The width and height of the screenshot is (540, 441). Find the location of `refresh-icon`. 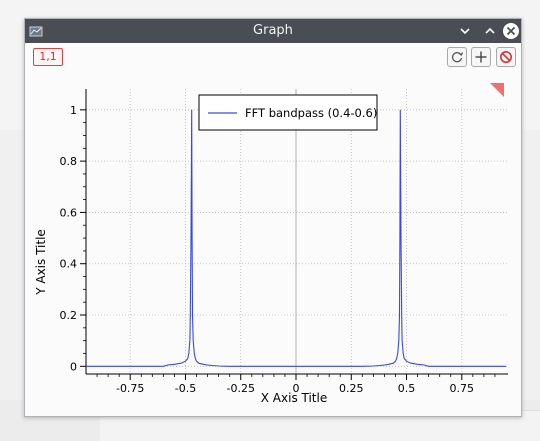

refresh-icon is located at coordinates (457, 57).